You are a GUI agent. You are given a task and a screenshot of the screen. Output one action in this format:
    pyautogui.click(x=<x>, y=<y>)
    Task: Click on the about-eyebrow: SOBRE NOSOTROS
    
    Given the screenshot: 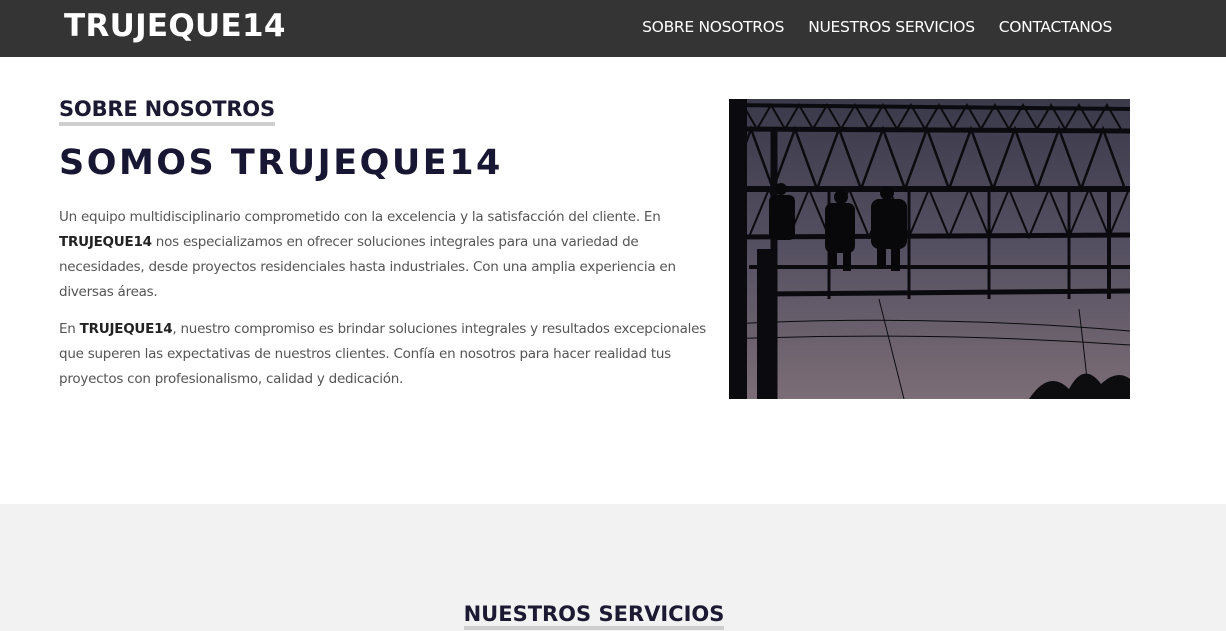 What is the action you would take?
    pyautogui.click(x=167, y=111)
    